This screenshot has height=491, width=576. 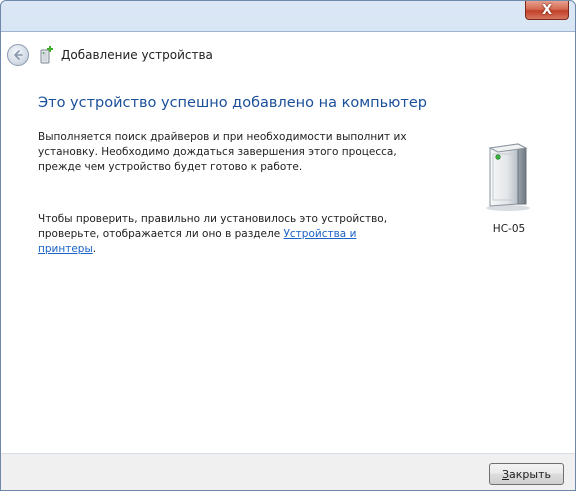 What do you see at coordinates (94, 249) in the screenshot?
I see `verify-text-end: .` at bounding box center [94, 249].